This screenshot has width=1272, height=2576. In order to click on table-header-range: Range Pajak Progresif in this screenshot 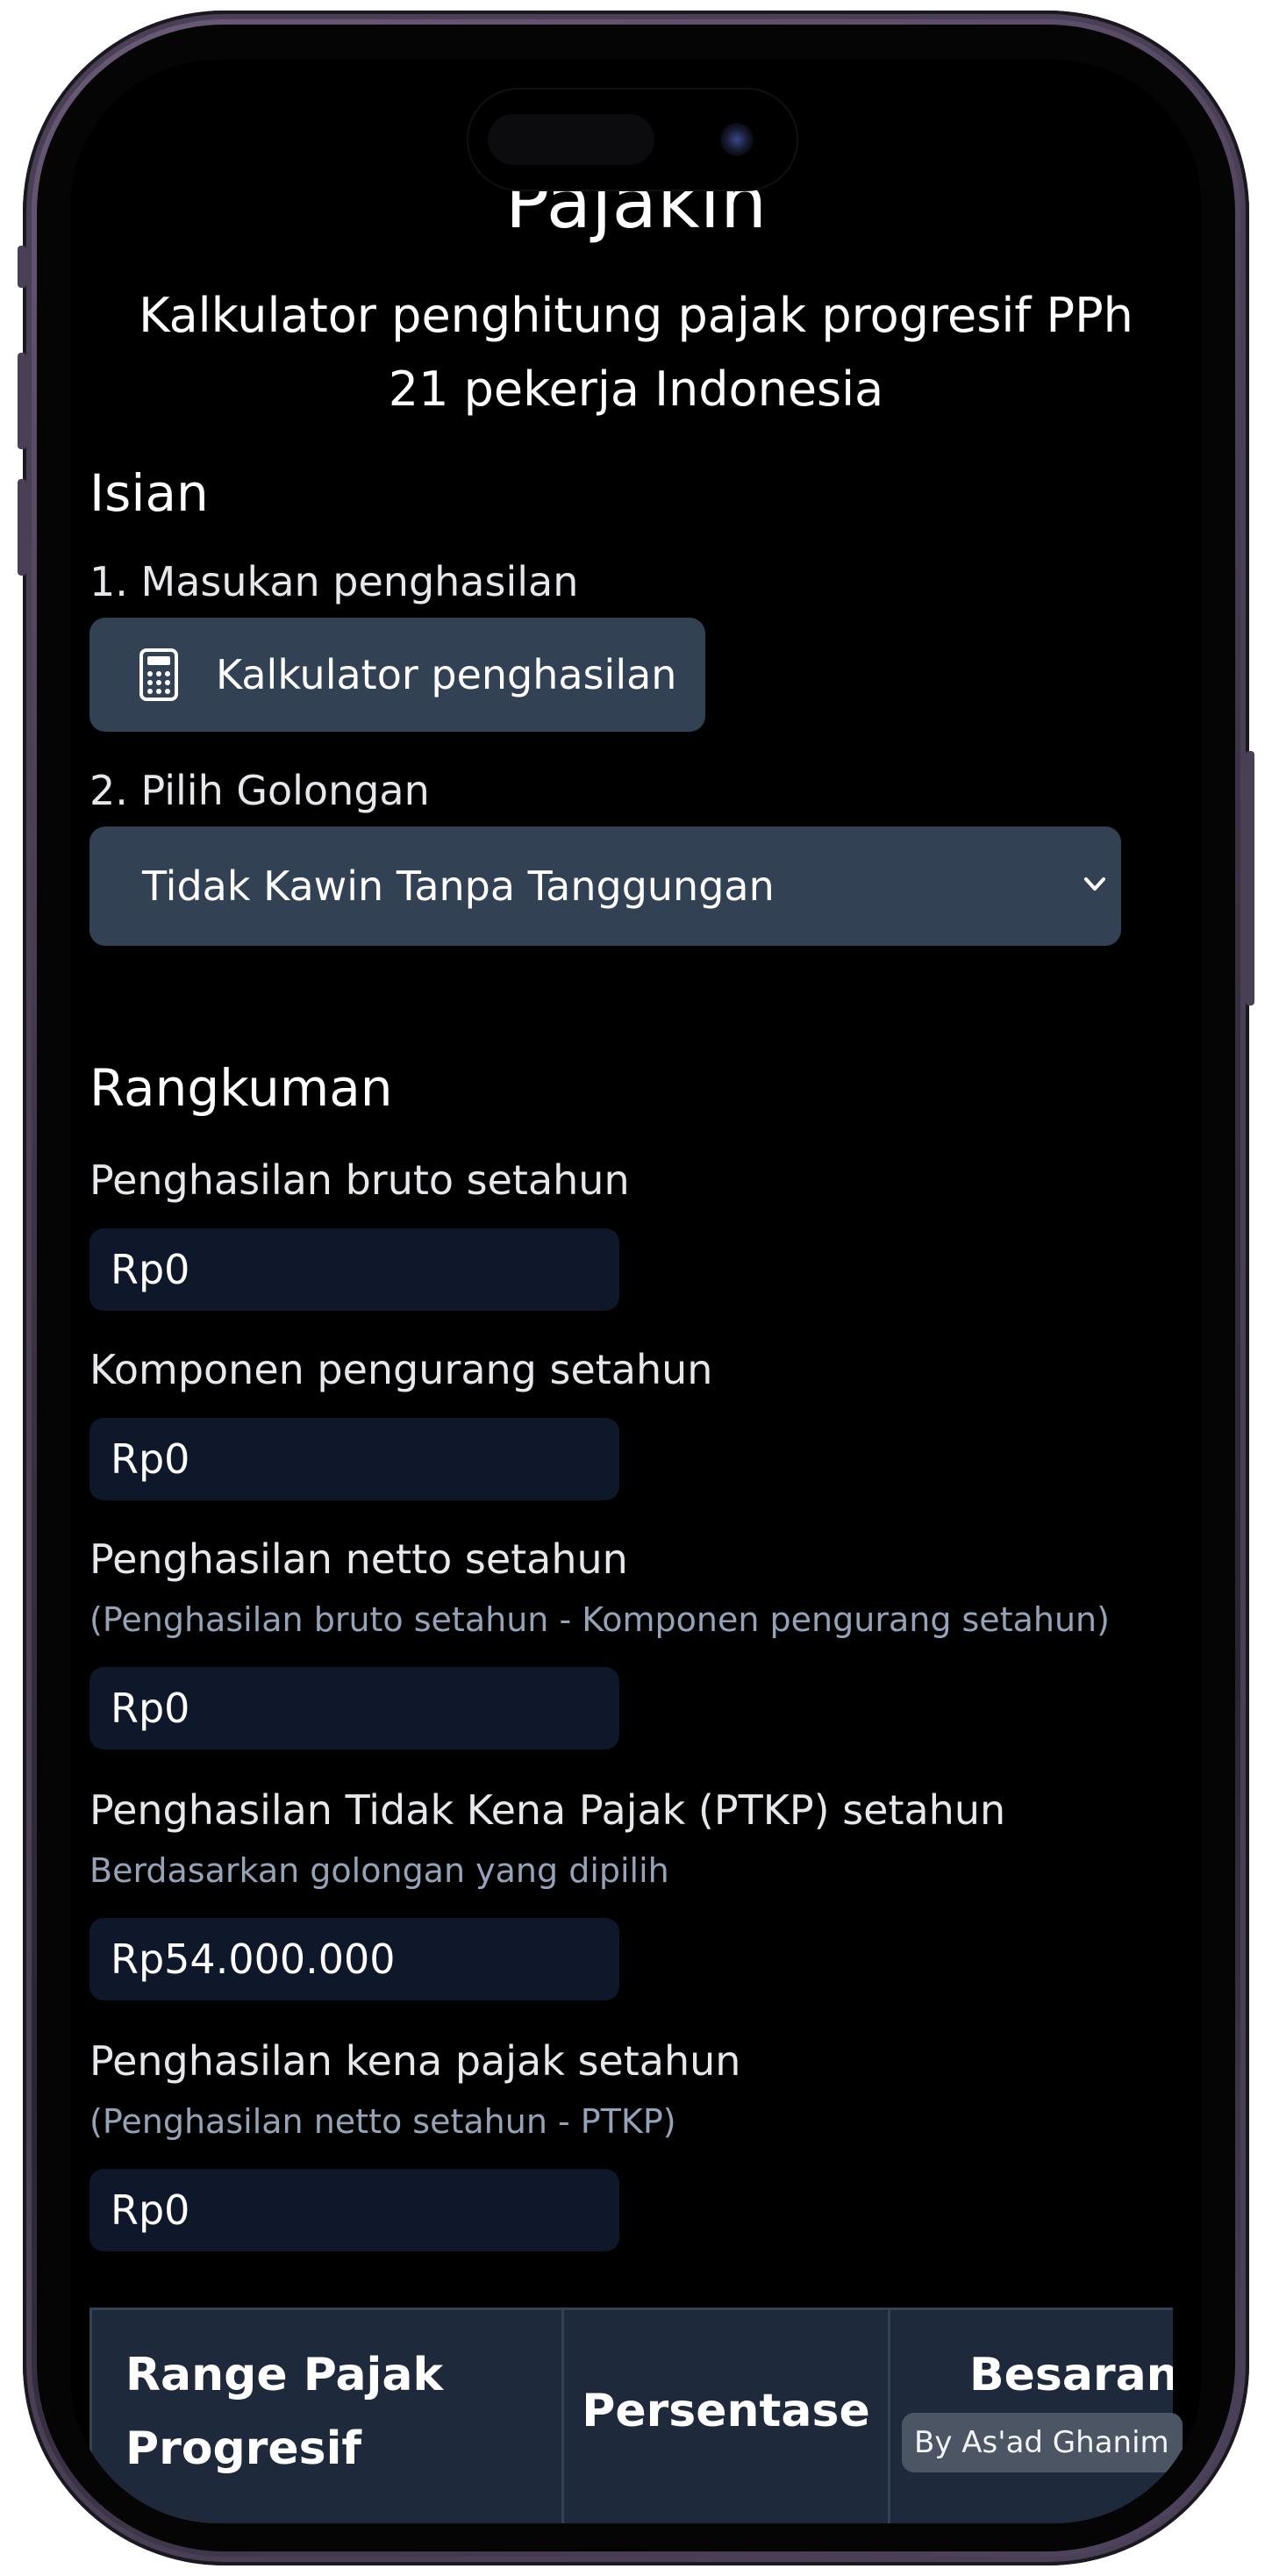, I will do `click(328, 2416)`.